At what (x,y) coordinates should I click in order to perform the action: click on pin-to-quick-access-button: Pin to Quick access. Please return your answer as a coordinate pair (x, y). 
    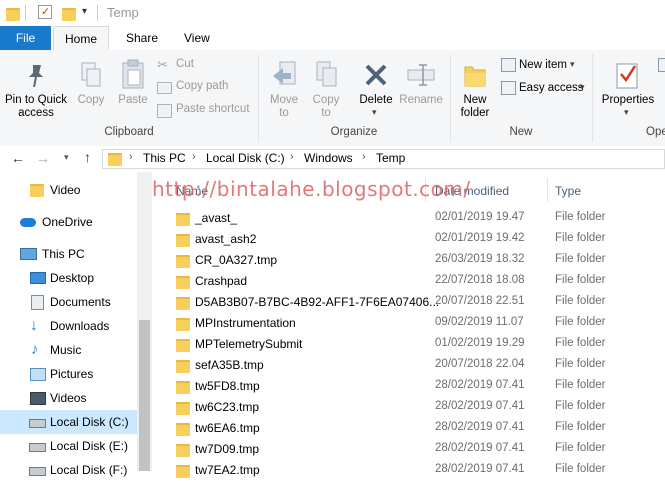
    Looking at the image, I should click on (36, 107).